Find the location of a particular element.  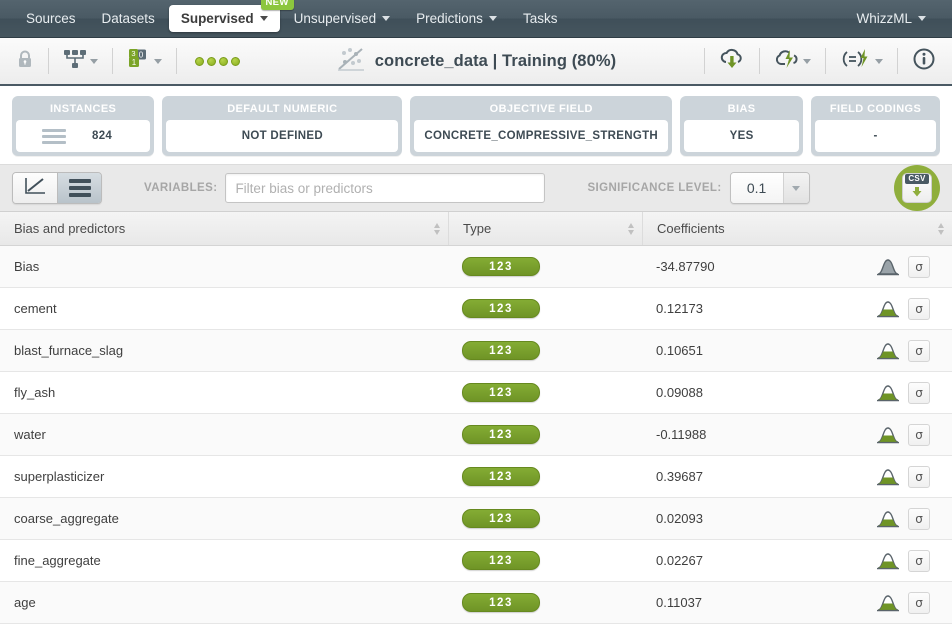

table-row: superplasticizer 123 0.39687 σ is located at coordinates (476, 477).